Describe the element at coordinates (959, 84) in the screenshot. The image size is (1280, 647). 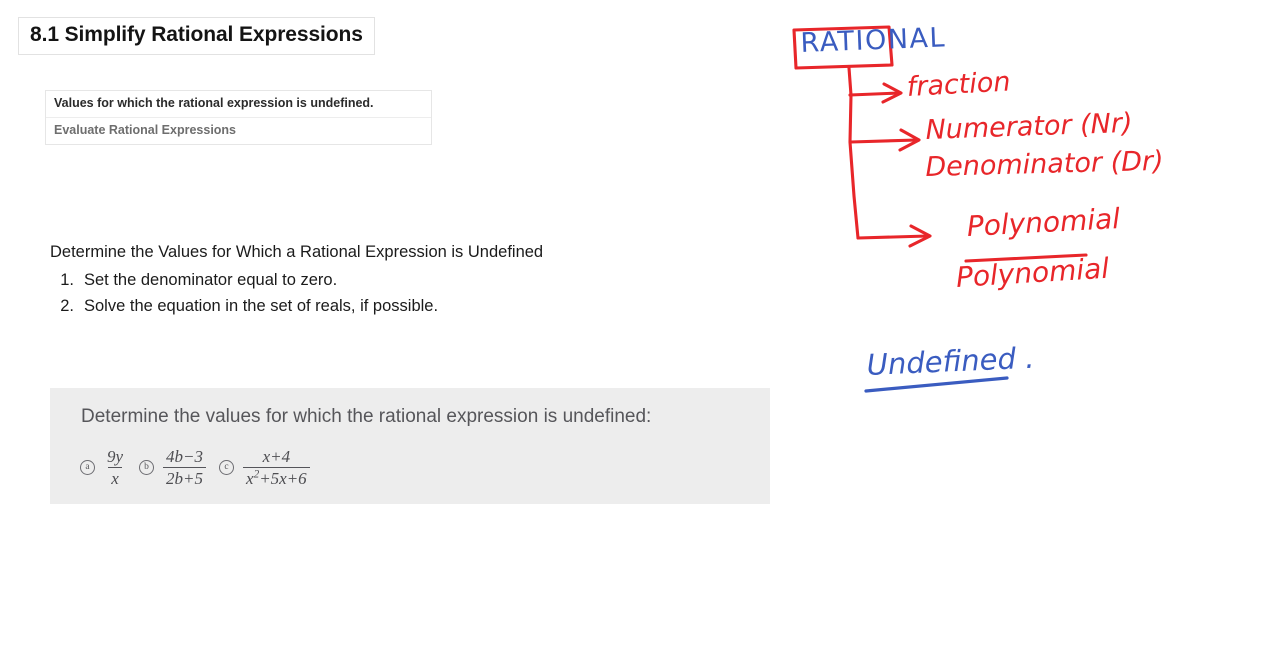
I see `ink-branch-fraction: fraction` at that location.